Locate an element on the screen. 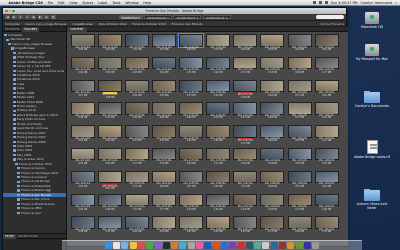 The height and width of the screenshot is (250, 400). boomerang-icon: ↩ is located at coordinates (27, 17).